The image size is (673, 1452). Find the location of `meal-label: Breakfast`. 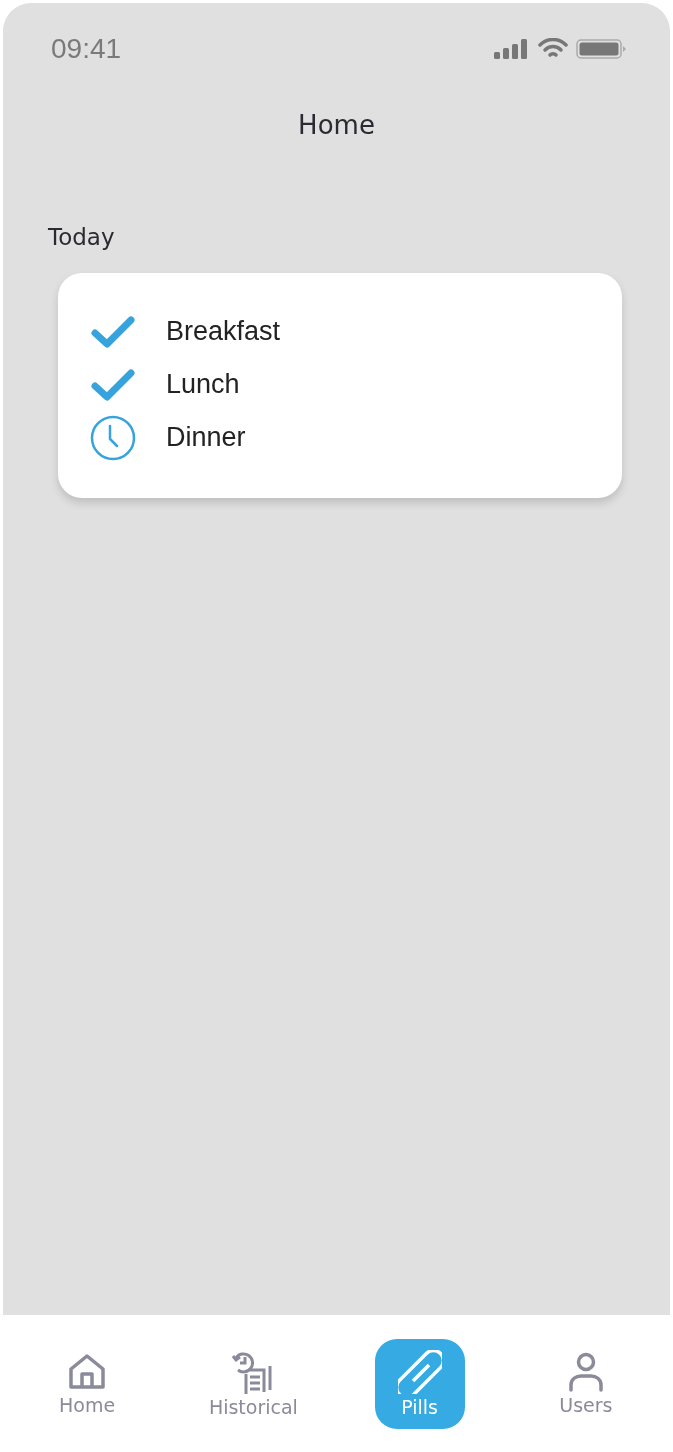

meal-label: Breakfast is located at coordinates (223, 331).